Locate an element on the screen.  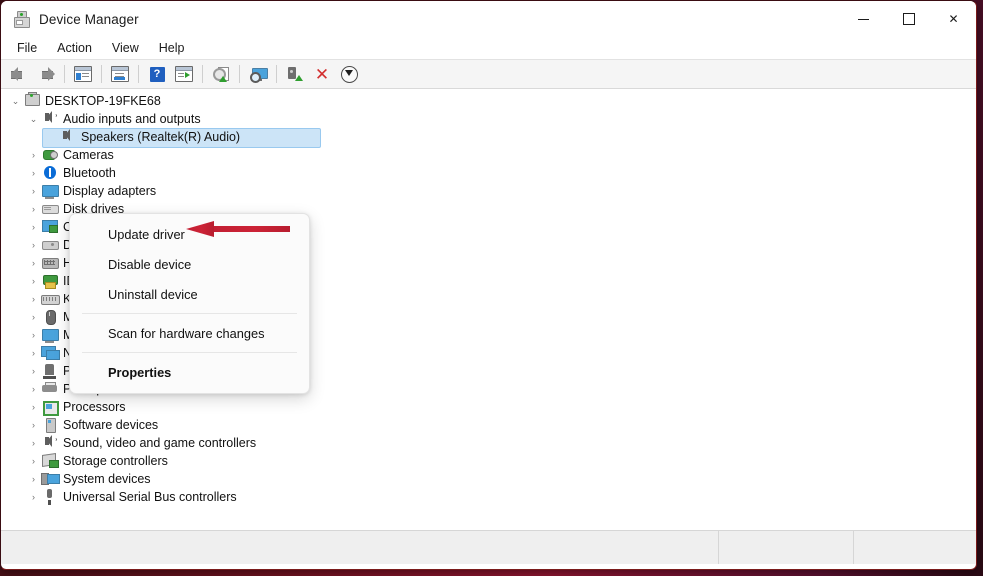
properties-button is located at coordinates (120, 74).